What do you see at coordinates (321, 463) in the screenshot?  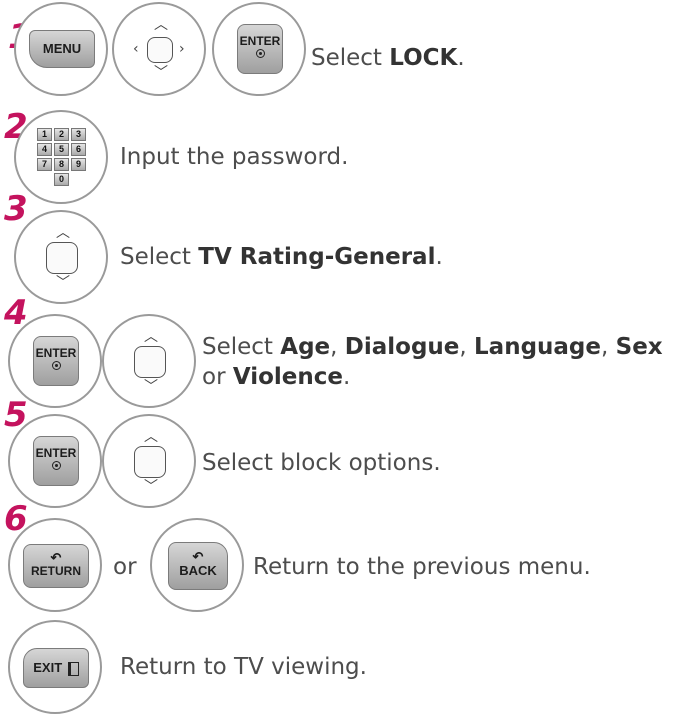 I see `step-5-text: Select block options.` at bounding box center [321, 463].